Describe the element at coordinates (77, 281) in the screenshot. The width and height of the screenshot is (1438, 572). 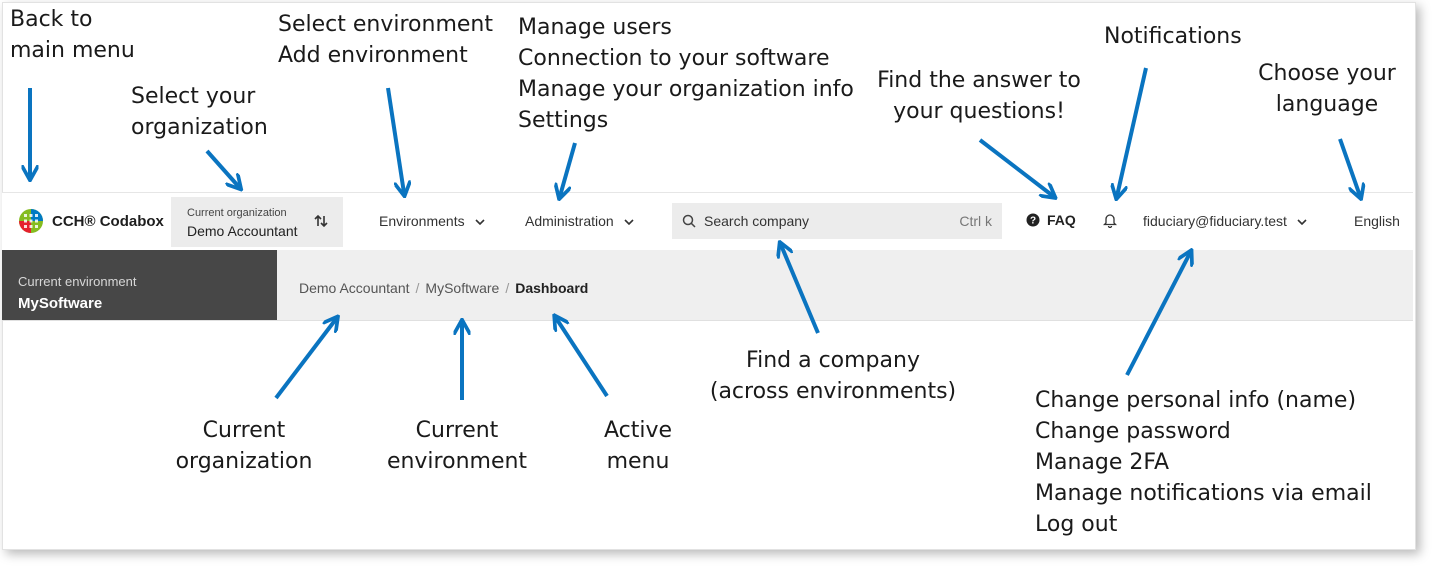
I see `env-caption: Current environment` at that location.